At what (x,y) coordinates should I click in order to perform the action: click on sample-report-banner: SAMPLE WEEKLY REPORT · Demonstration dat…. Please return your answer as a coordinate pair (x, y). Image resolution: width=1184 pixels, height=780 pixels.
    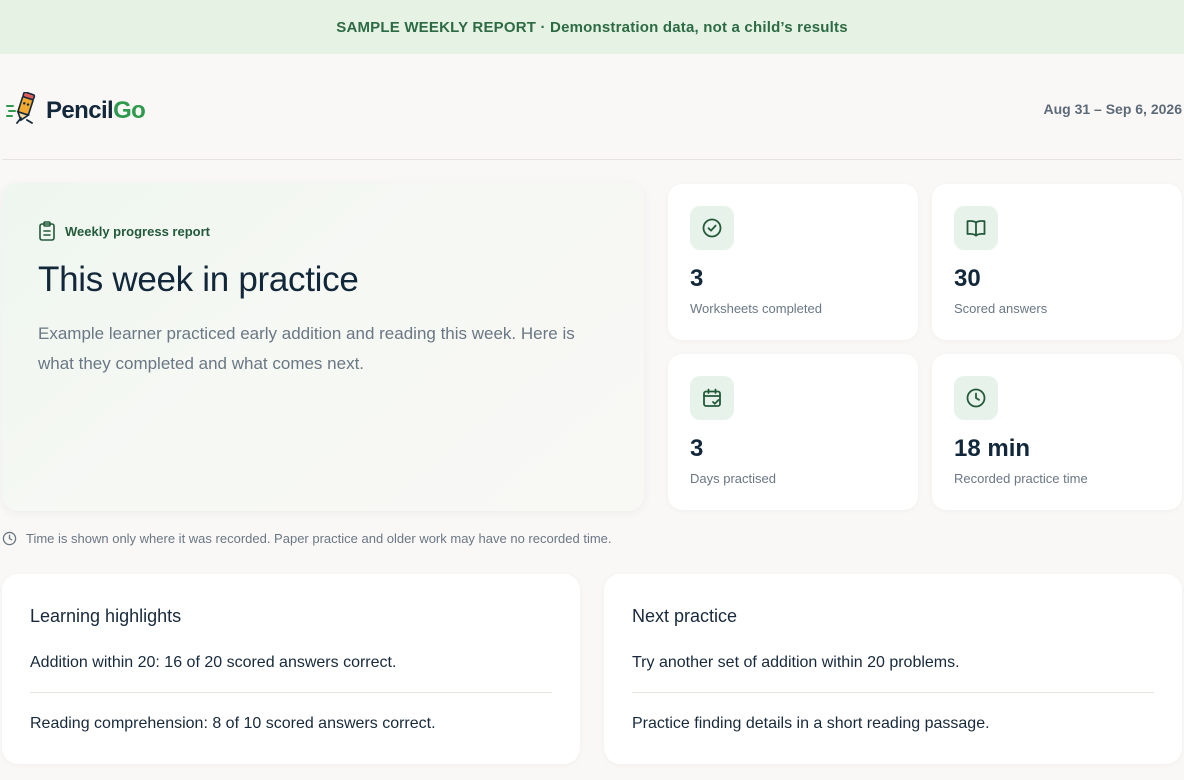
    Looking at the image, I should click on (592, 27).